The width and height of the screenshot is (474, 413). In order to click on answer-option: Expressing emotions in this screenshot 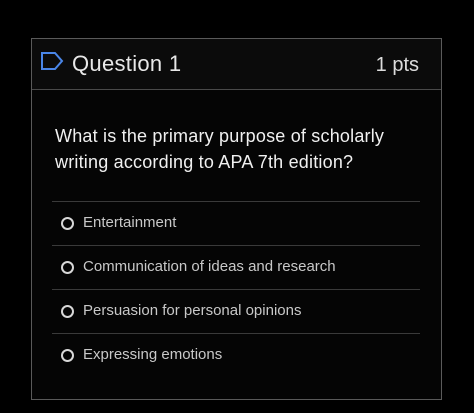, I will do `click(236, 355)`.